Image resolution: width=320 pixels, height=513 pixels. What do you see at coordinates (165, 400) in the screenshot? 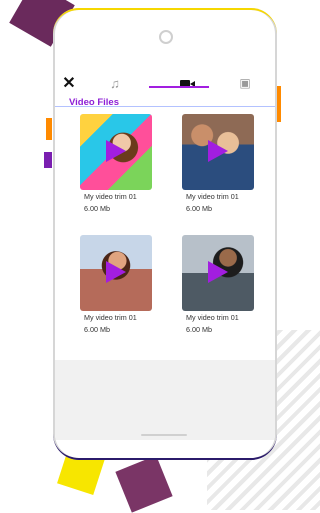
I see `empty-area` at bounding box center [165, 400].